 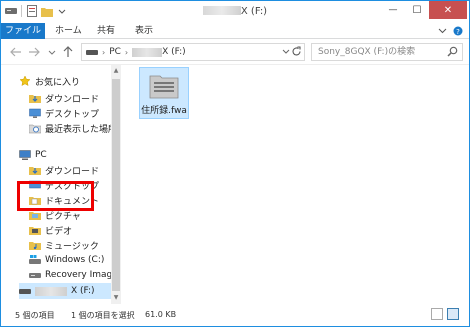 What do you see at coordinates (450, 32) in the screenshot?
I see `ribbon-right-controls: ?` at bounding box center [450, 32].